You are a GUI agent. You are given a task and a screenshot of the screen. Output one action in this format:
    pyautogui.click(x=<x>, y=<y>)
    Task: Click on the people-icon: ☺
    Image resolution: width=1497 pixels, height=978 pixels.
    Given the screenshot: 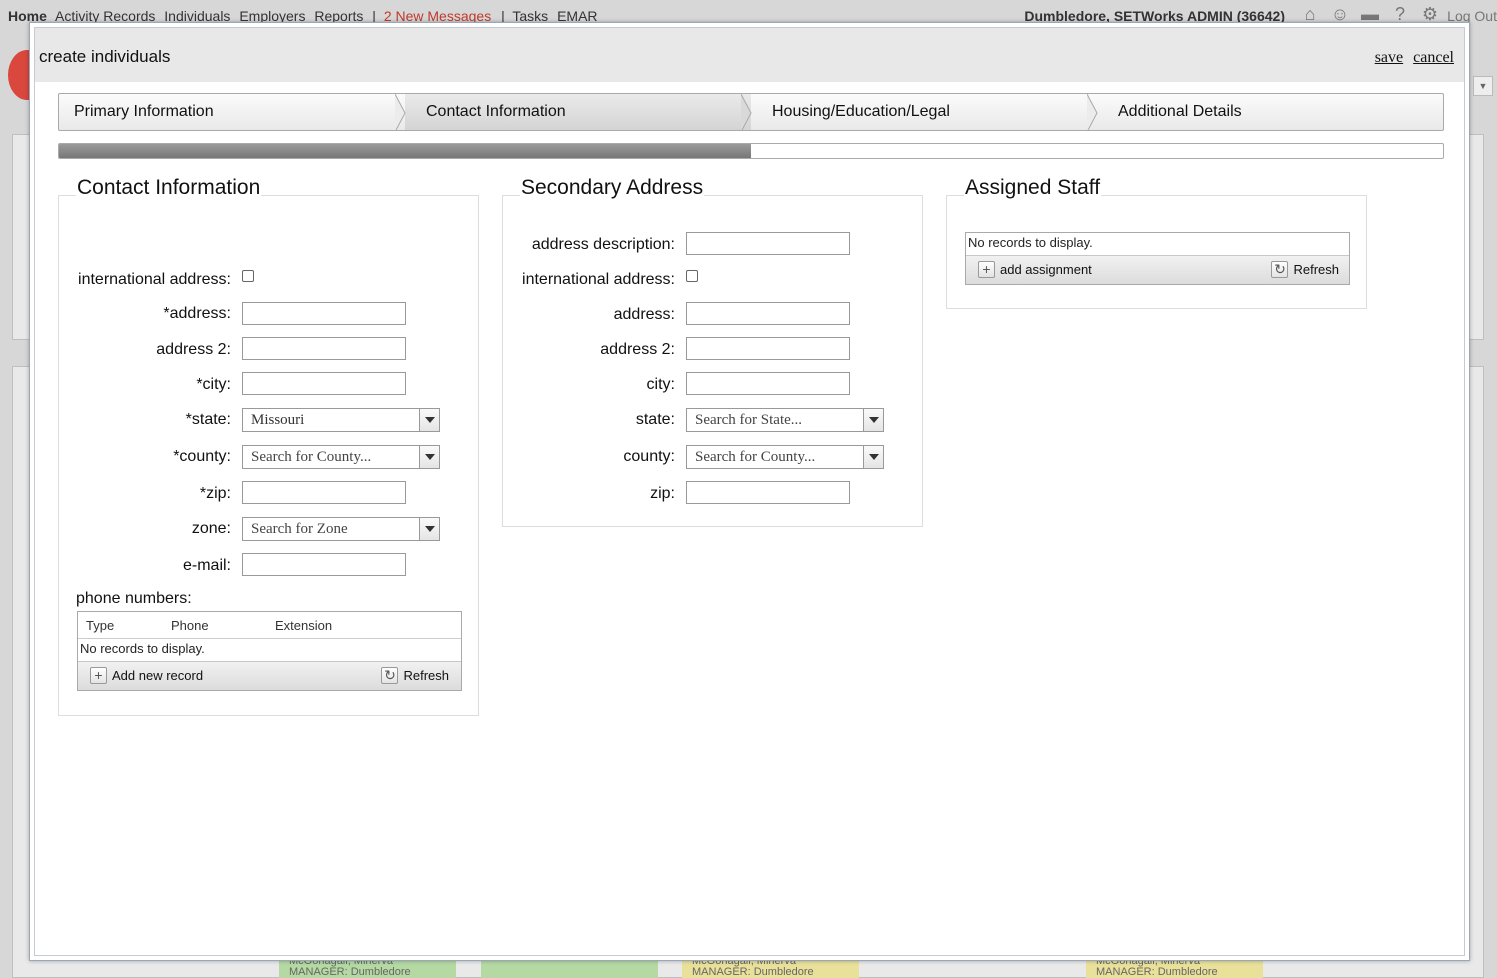 What is the action you would take?
    pyautogui.click(x=1340, y=14)
    